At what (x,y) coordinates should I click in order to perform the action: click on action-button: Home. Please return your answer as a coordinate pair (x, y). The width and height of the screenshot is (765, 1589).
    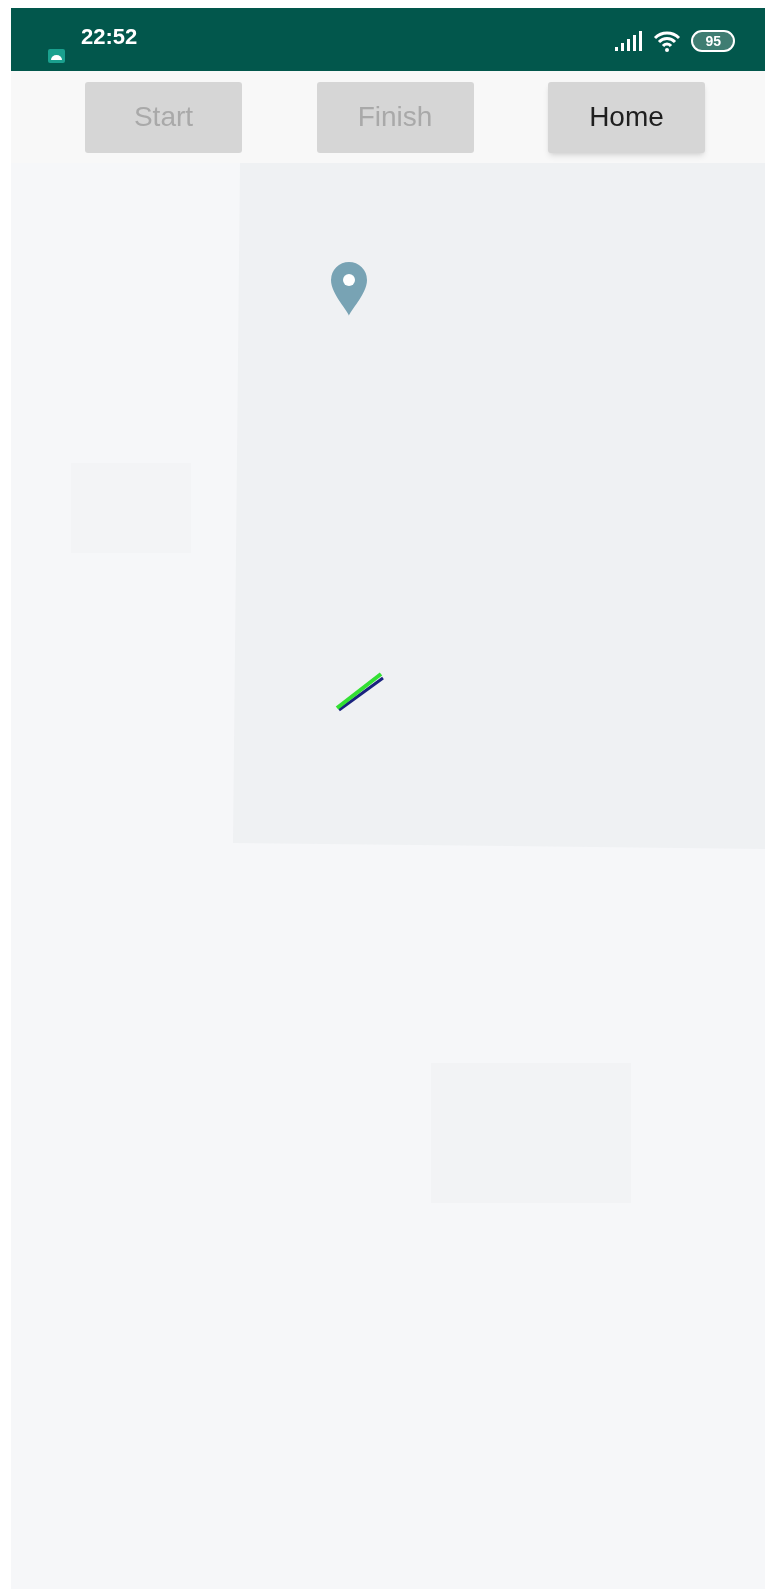
    Looking at the image, I should click on (626, 117).